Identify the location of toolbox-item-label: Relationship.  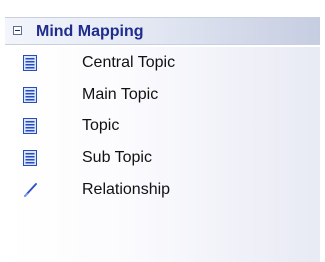
(126, 189).